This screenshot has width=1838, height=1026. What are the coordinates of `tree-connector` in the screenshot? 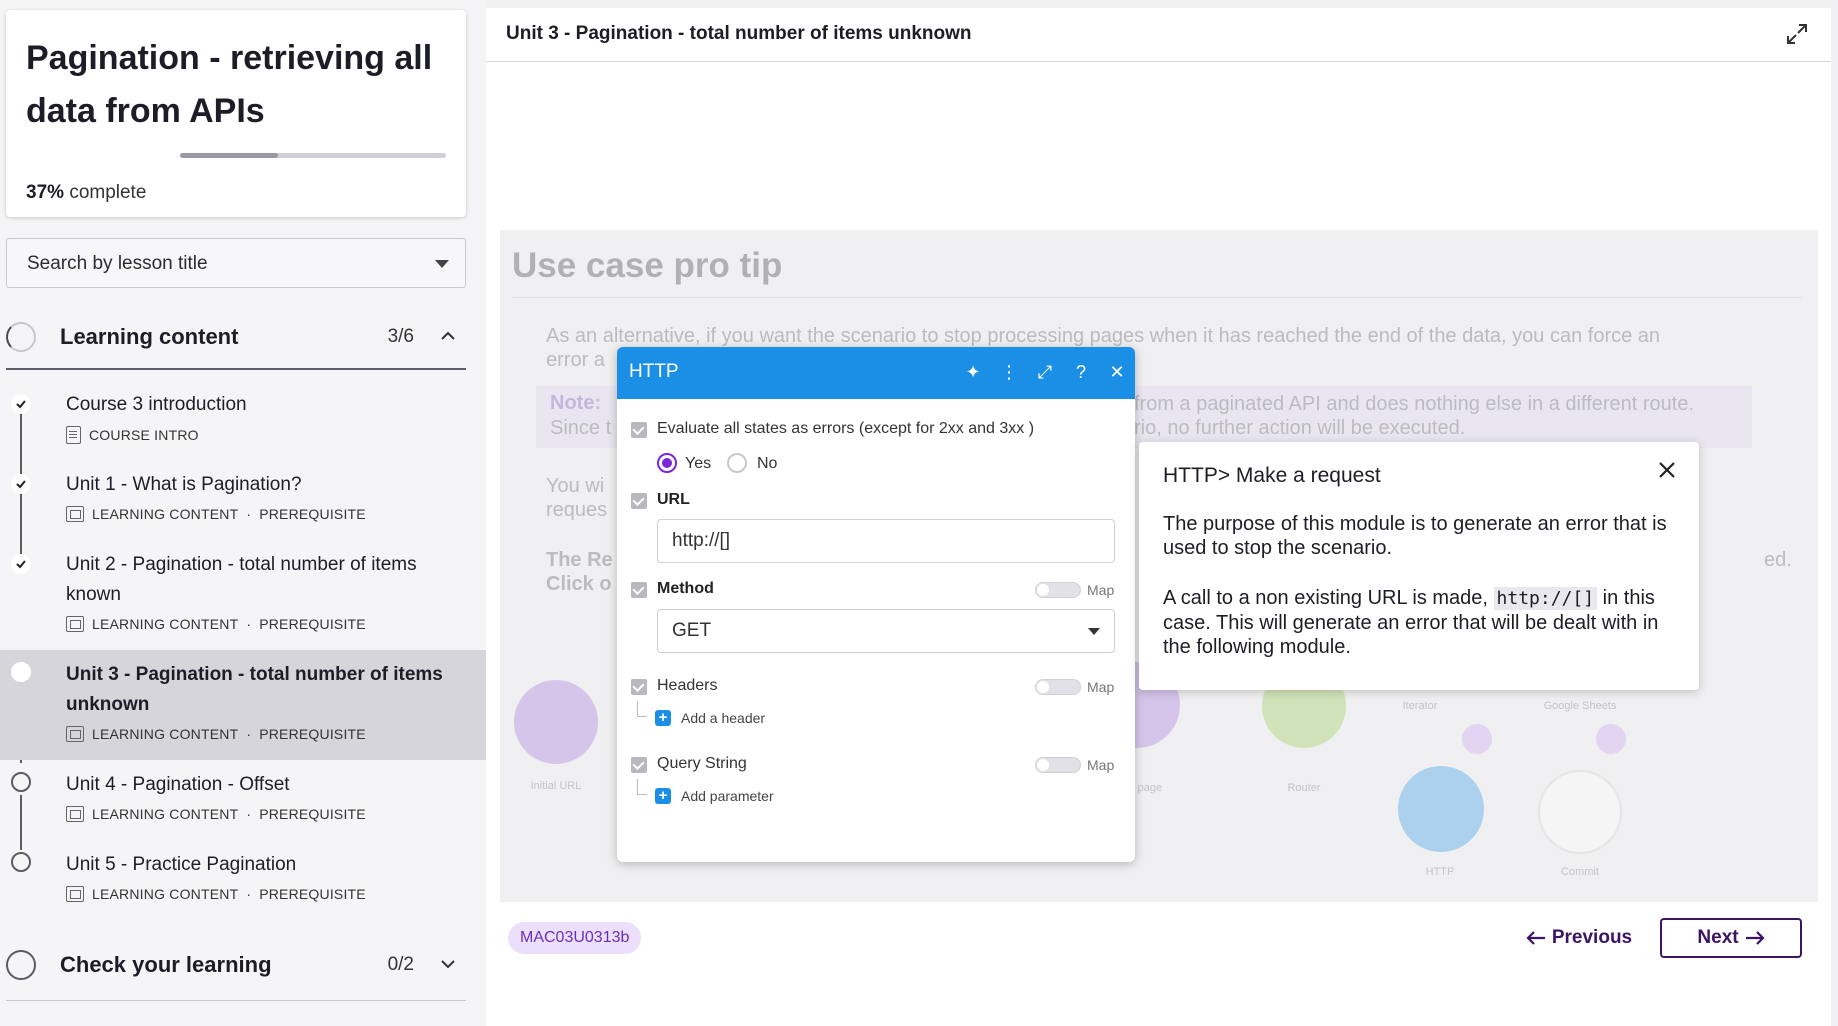 It's located at (642, 709).